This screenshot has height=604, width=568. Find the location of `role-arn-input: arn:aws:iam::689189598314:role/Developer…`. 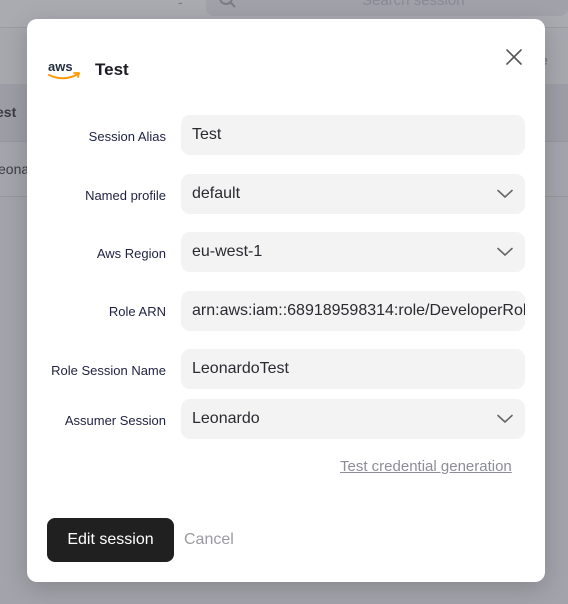

role-arn-input: arn:aws:iam::689189598314:role/Developer… is located at coordinates (353, 311).